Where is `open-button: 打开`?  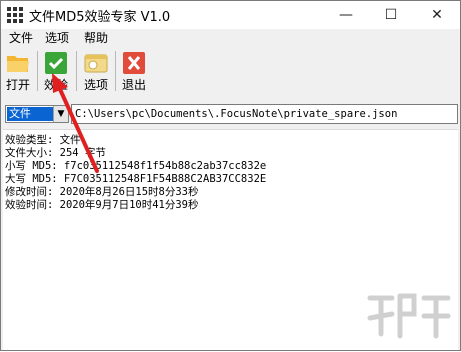 open-button: 打开 is located at coordinates (18, 71).